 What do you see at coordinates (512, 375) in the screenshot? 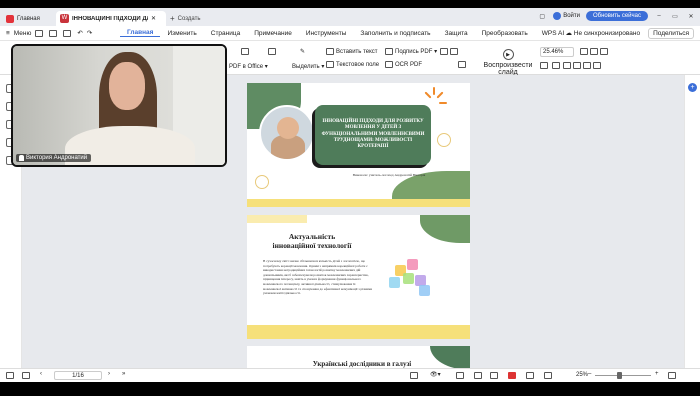
I see `slideshow-icon` at bounding box center [512, 375].